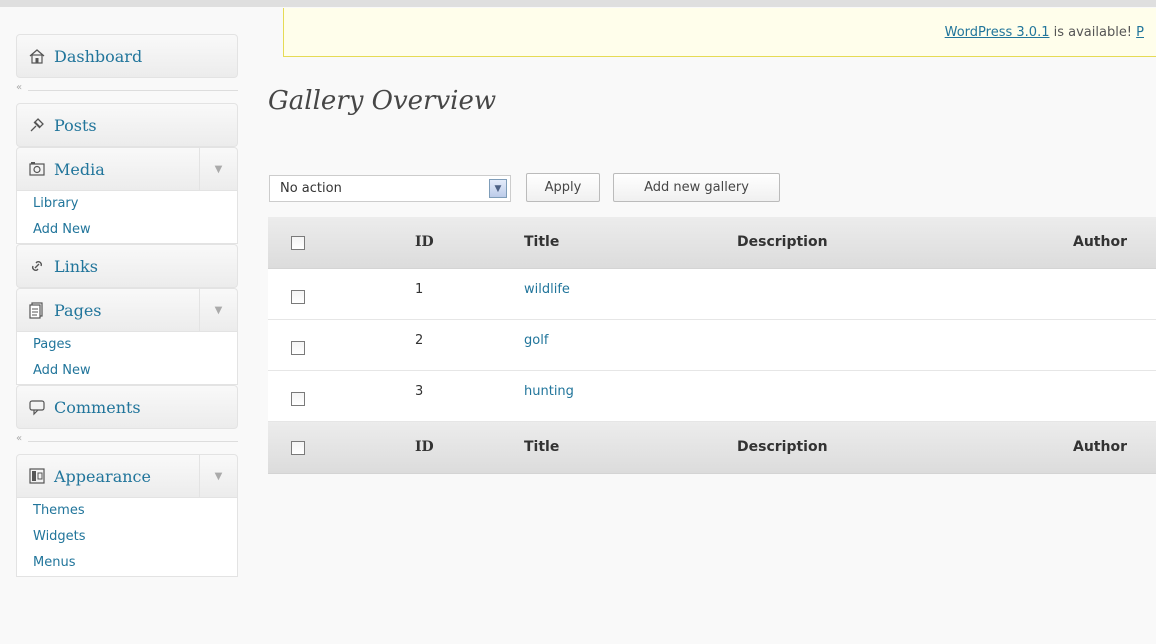 The image size is (1156, 644). Describe the element at coordinates (127, 204) in the screenshot. I see `submenu-item-library: Library` at that location.